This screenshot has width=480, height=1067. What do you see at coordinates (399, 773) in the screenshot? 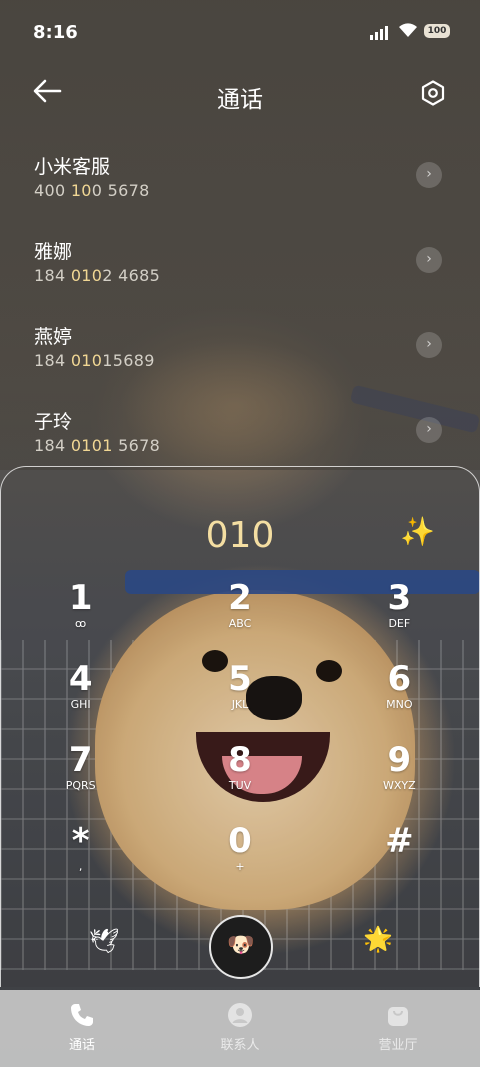
I see `dial-key-9: 9 WXYZ` at bounding box center [399, 773].